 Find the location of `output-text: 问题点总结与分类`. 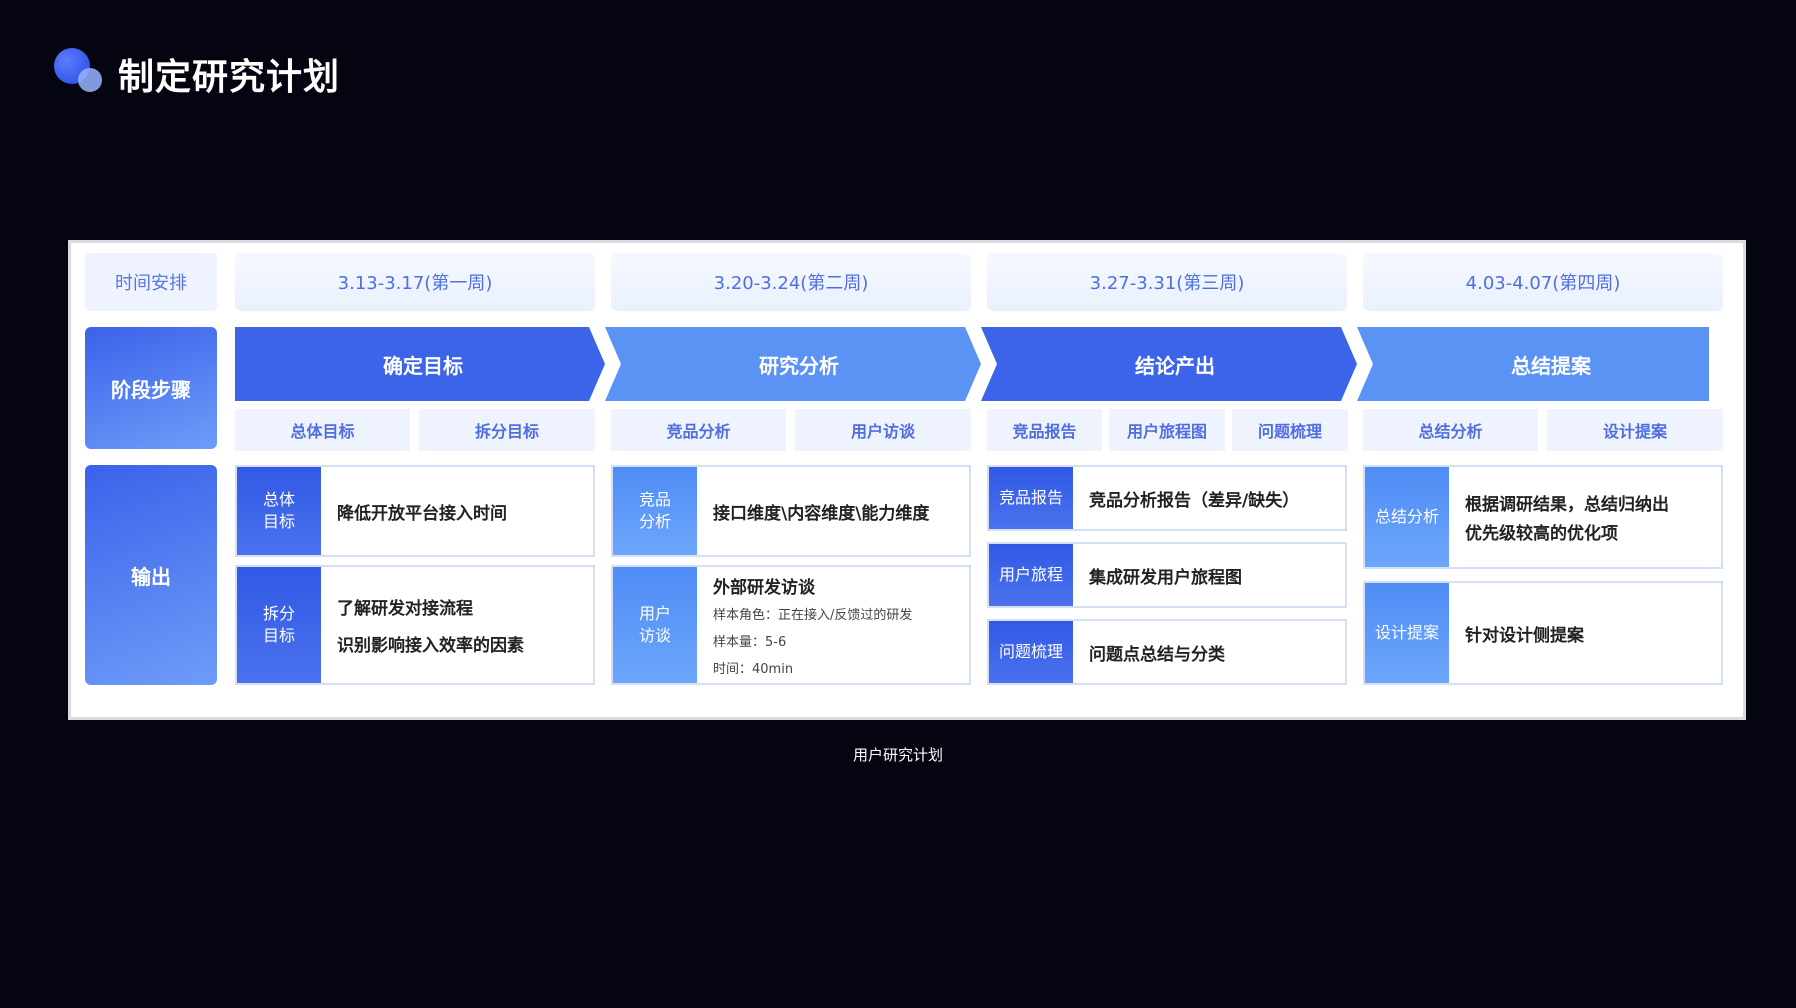

output-text: 问题点总结与分类 is located at coordinates (1157, 654).